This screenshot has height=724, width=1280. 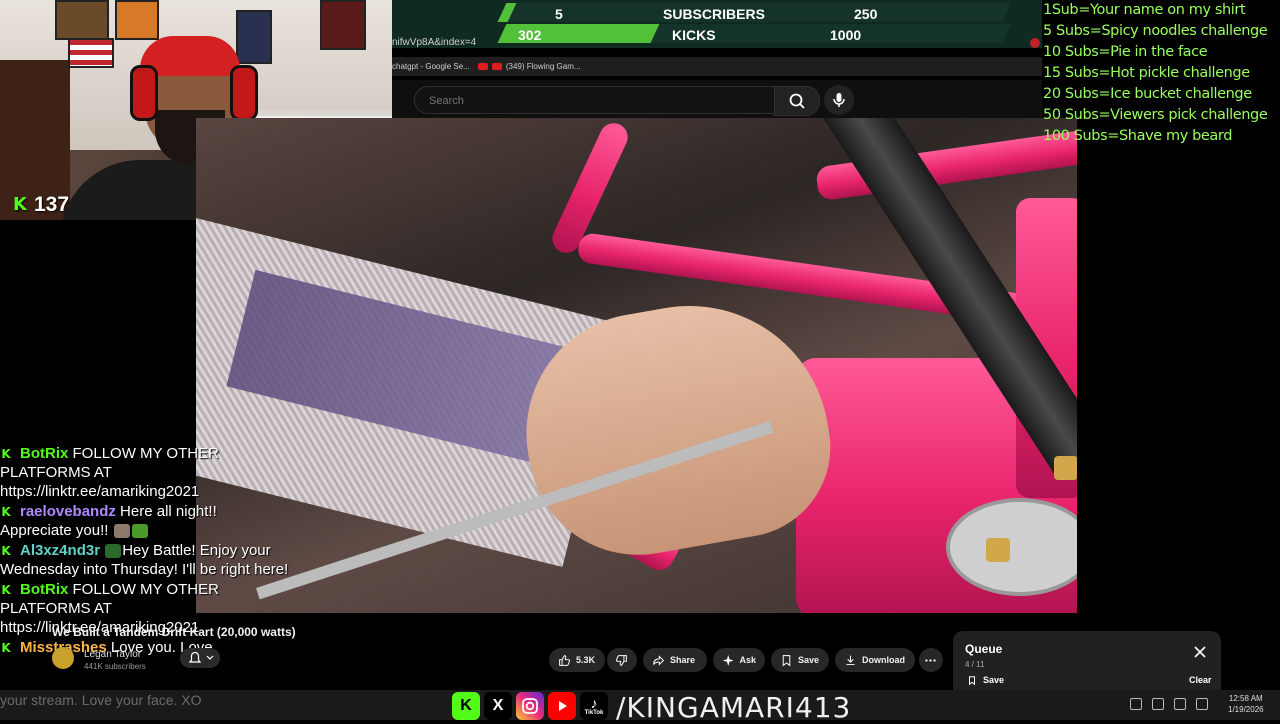 What do you see at coordinates (1155, 115) in the screenshot?
I see `sub-goal-item: 50 Subs=Viewers pick challenge` at bounding box center [1155, 115].